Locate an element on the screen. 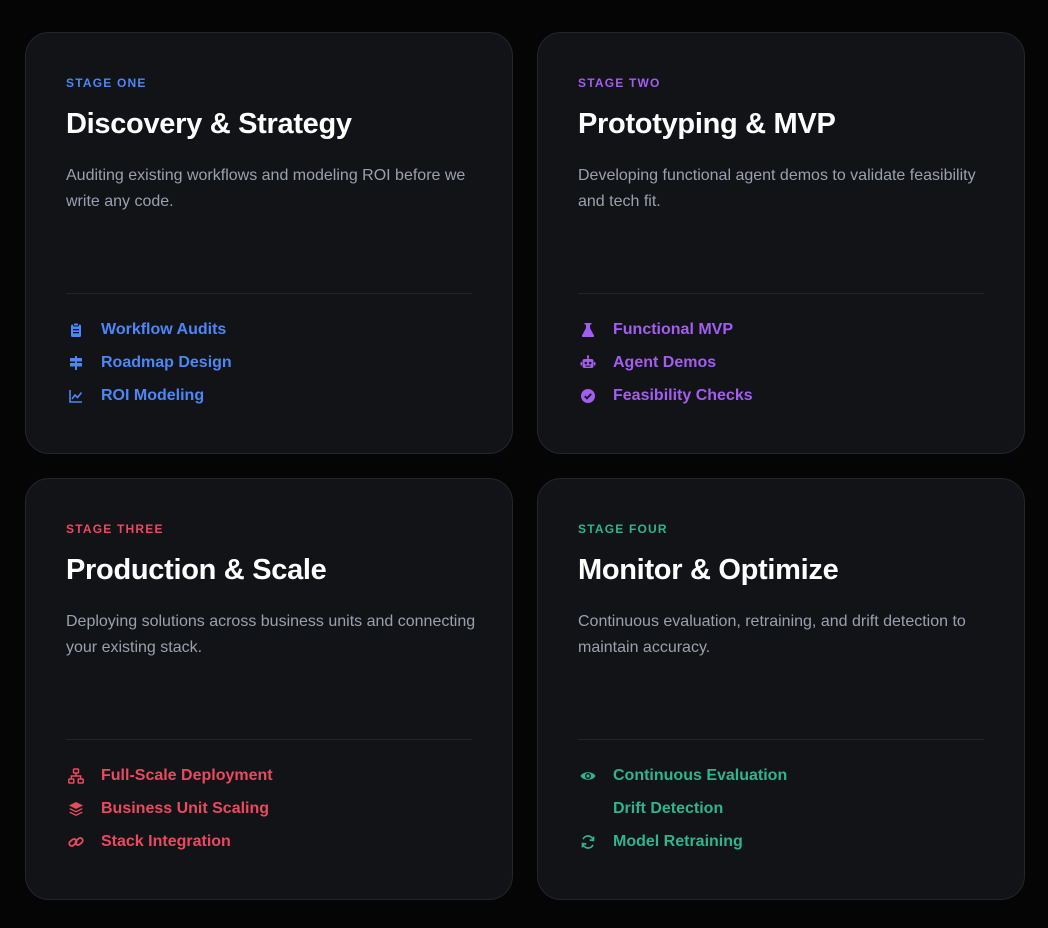 The height and width of the screenshot is (928, 1048). feature-item: Full-Scale Deployment is located at coordinates (169, 775).